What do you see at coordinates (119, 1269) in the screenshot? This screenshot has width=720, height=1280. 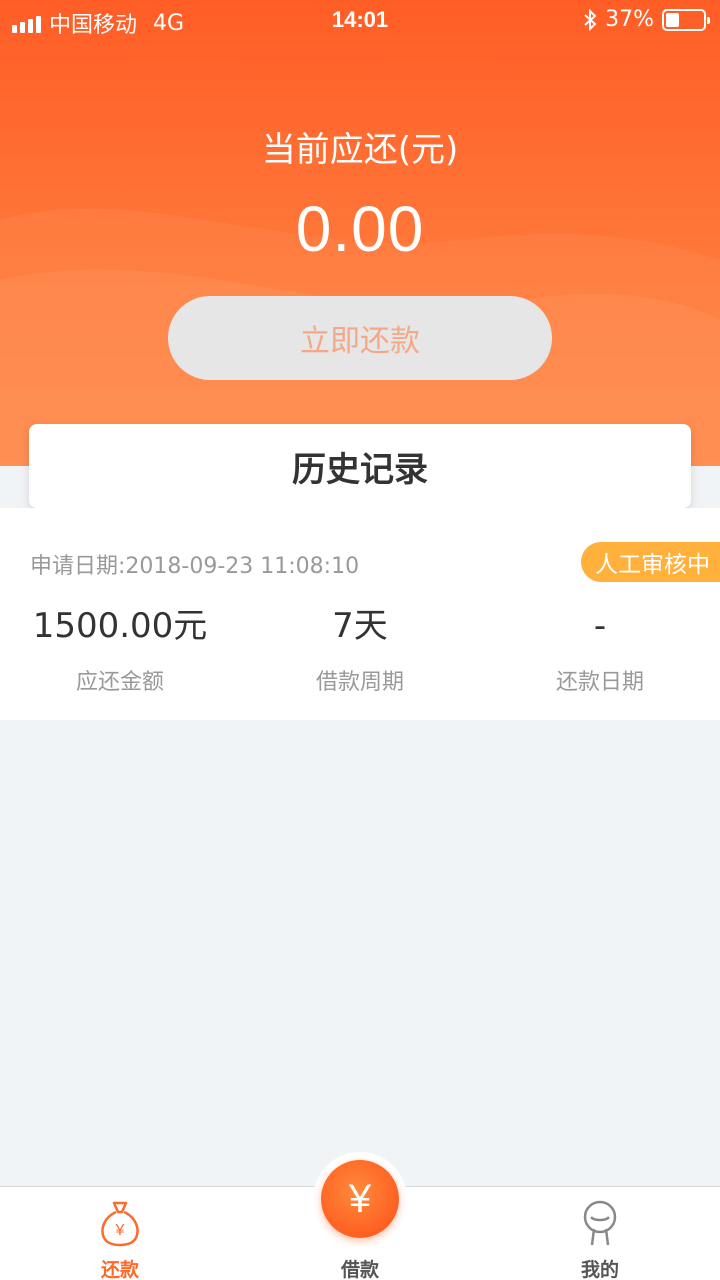 I see `nav-label-repay: 还款` at bounding box center [119, 1269].